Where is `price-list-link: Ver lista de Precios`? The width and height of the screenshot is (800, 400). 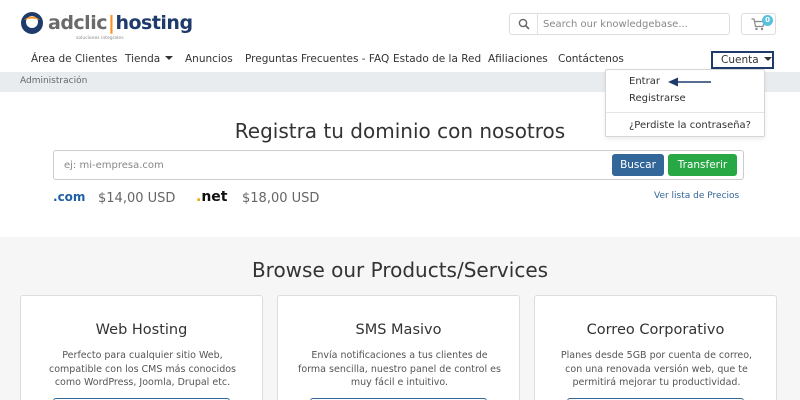 price-list-link: Ver lista de Precios is located at coordinates (696, 196).